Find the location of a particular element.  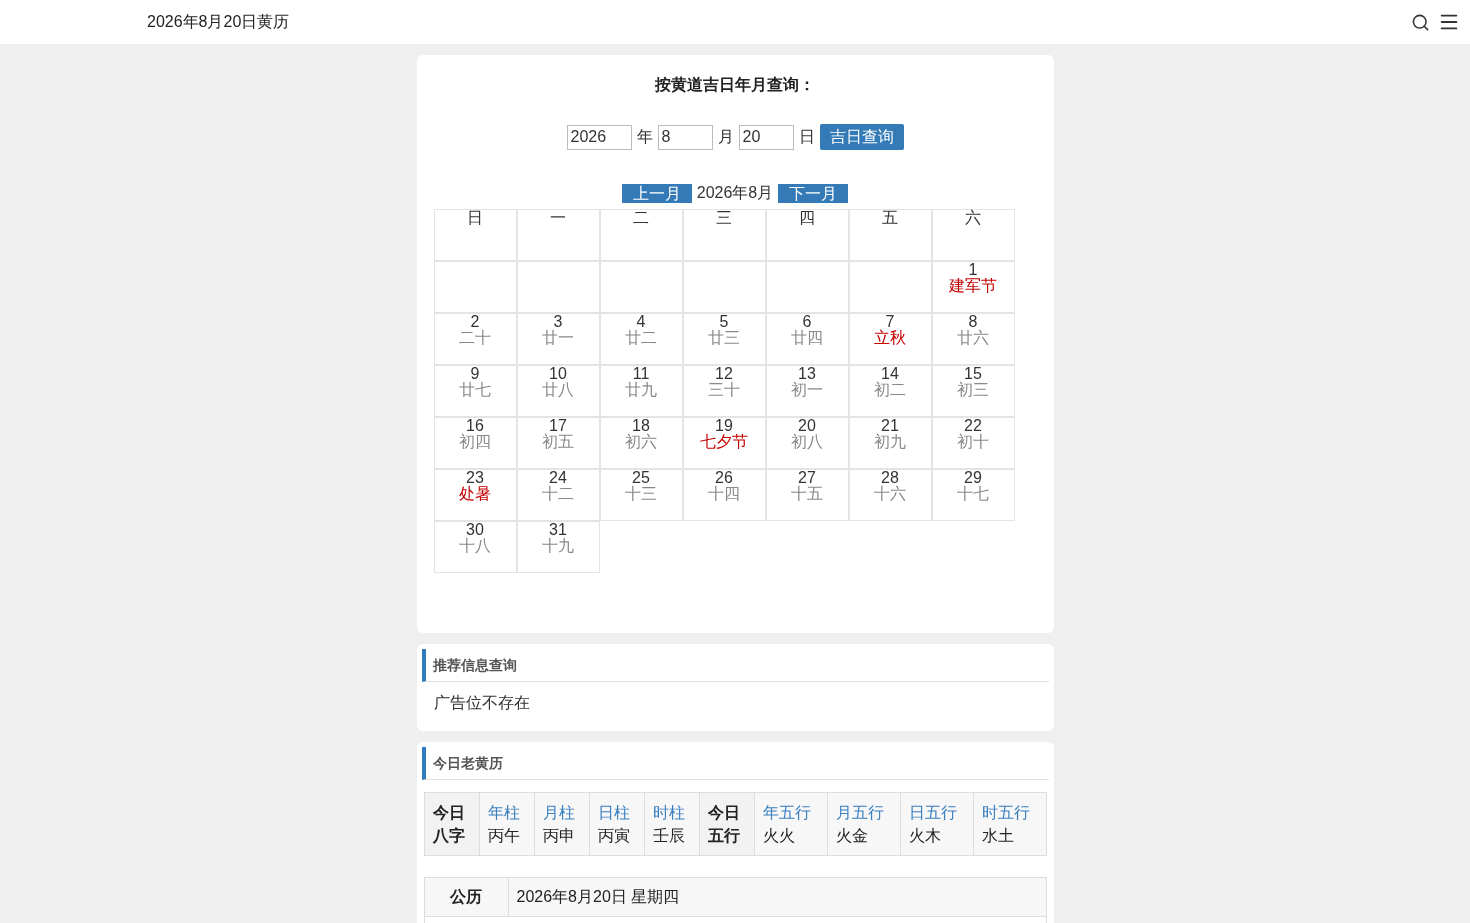

lunar-date: 十六 is located at coordinates (890, 494).